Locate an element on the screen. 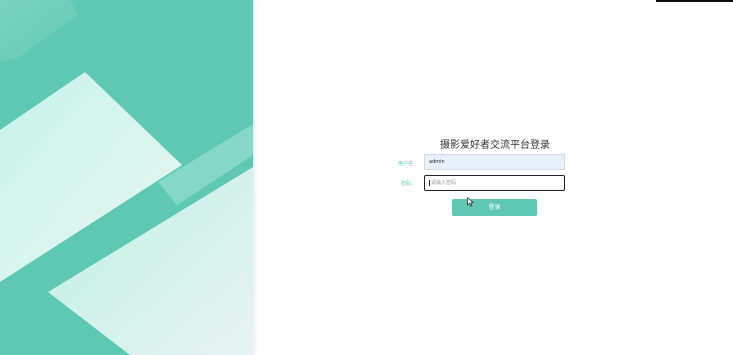 The image size is (733, 355). mouse-pointer-icon is located at coordinates (470, 202).